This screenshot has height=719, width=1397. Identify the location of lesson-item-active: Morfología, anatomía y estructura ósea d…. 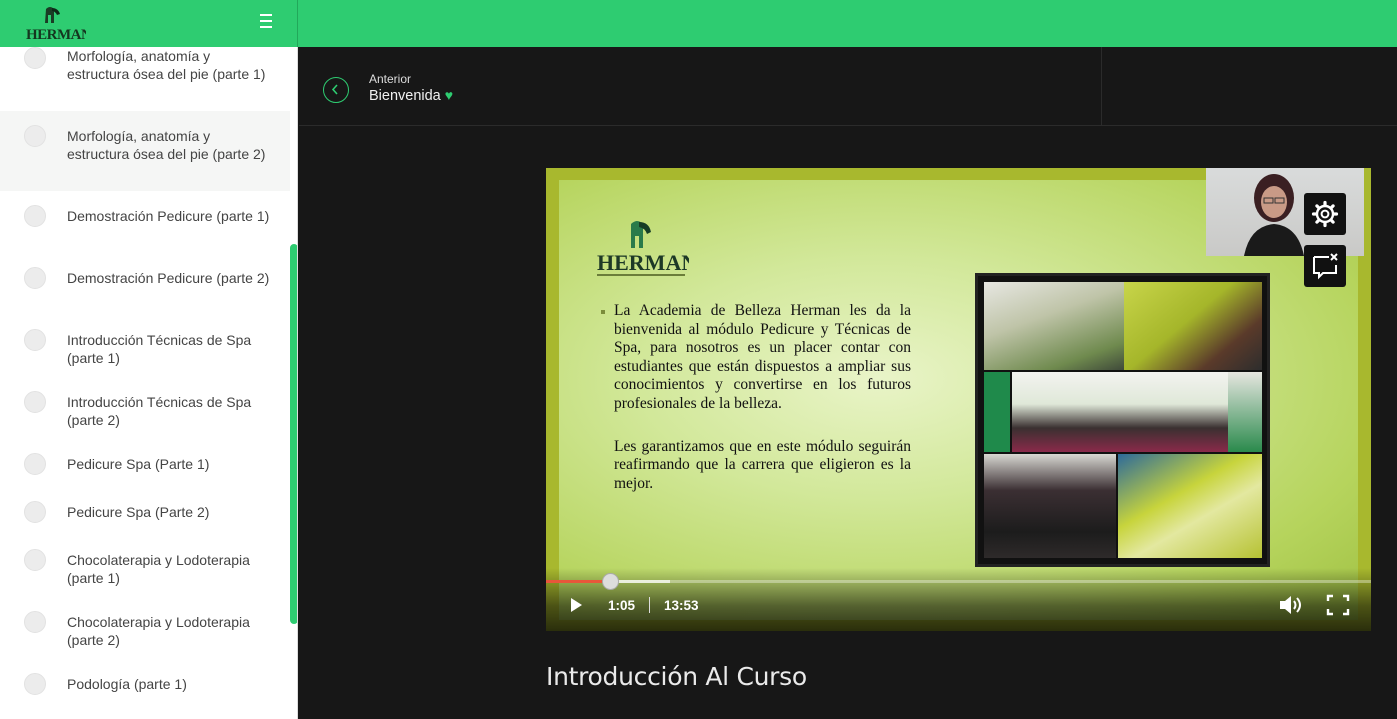
(145, 151).